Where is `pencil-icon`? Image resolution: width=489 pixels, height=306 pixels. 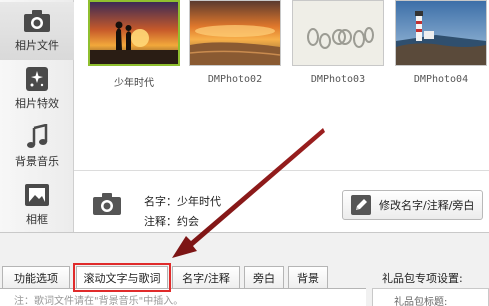 pencil-icon is located at coordinates (361, 205).